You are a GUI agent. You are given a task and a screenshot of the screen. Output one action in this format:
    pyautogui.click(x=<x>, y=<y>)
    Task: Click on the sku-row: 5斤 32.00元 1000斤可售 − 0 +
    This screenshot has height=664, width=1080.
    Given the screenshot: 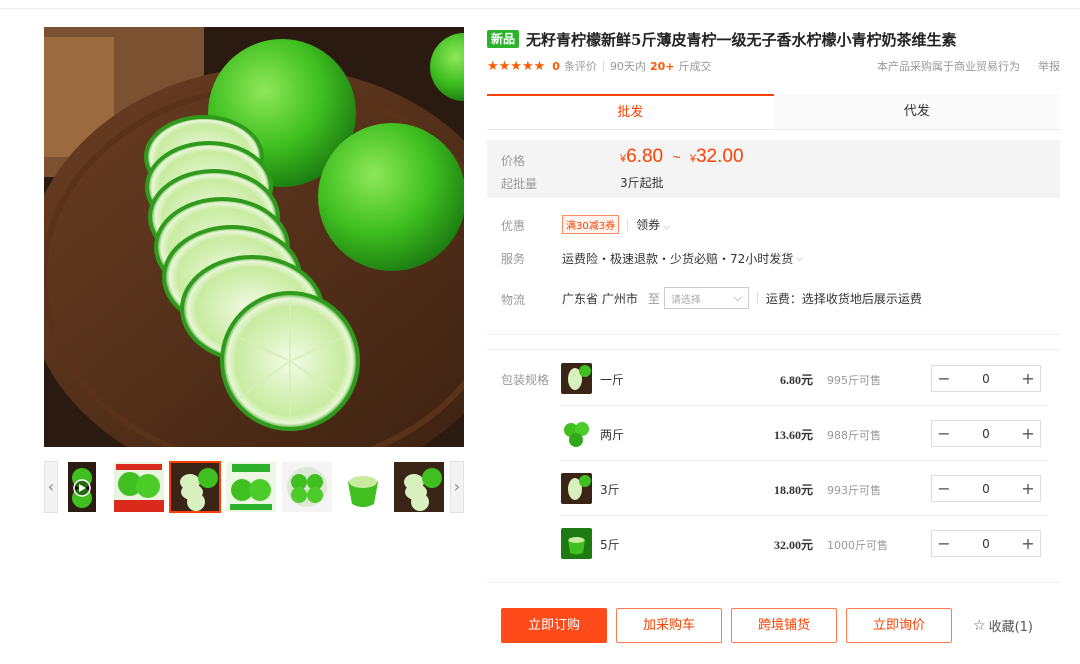 What is the action you would take?
    pyautogui.click(x=804, y=543)
    